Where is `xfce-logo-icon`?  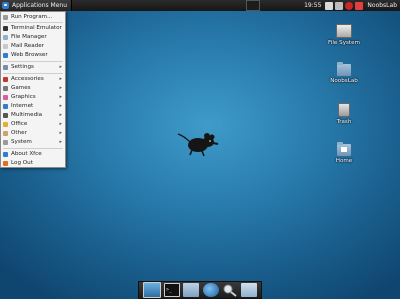 xfce-logo-icon is located at coordinates (5, 5).